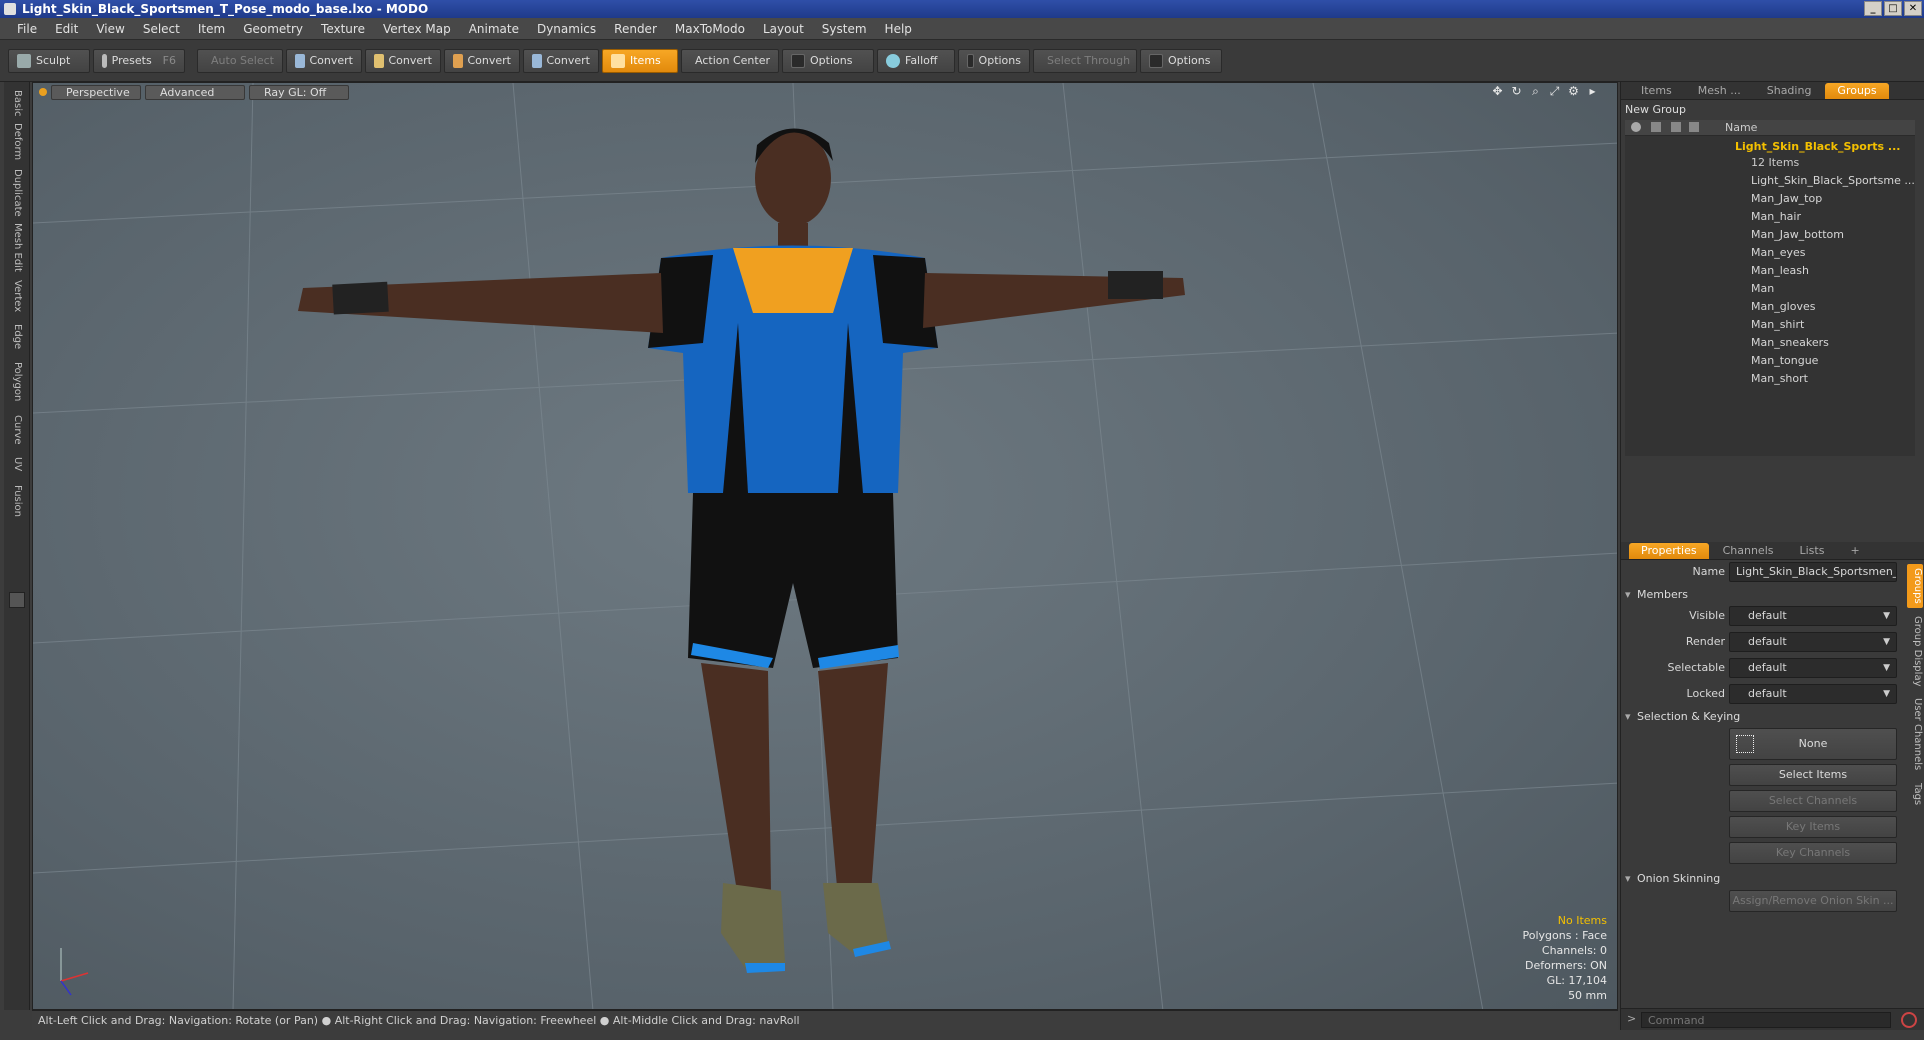  Describe the element at coordinates (1915, 651) in the screenshot. I see `side-tab-group-display: Group Display` at that location.